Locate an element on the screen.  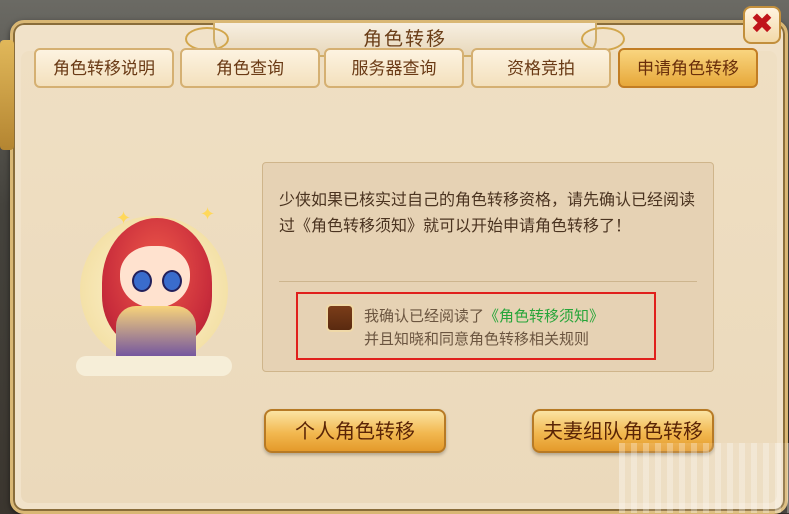
tab-qualification-auction: 资格竞拍 is located at coordinates (541, 68).